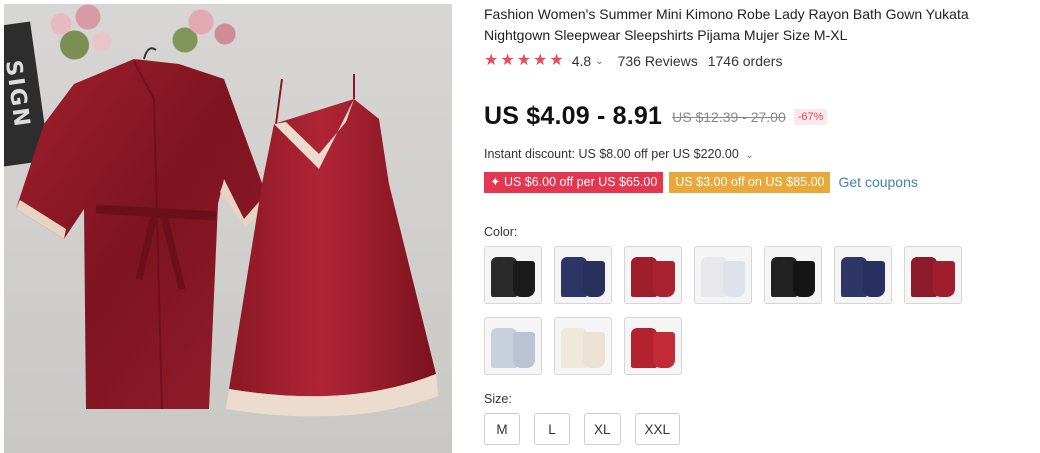  I want to click on rating-row: ★ ★ ★ ★ ★ 4.8 ⌄ 736 Reviews 1746 orders, so click(633, 61).